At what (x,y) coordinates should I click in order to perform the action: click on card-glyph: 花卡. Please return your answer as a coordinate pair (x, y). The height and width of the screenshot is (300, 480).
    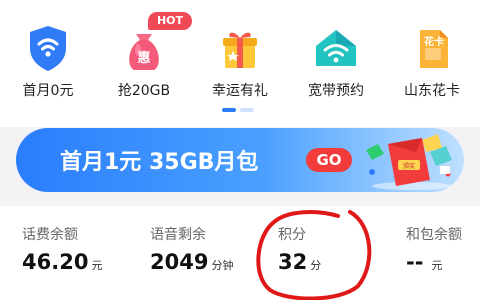
    Looking at the image, I should click on (434, 41).